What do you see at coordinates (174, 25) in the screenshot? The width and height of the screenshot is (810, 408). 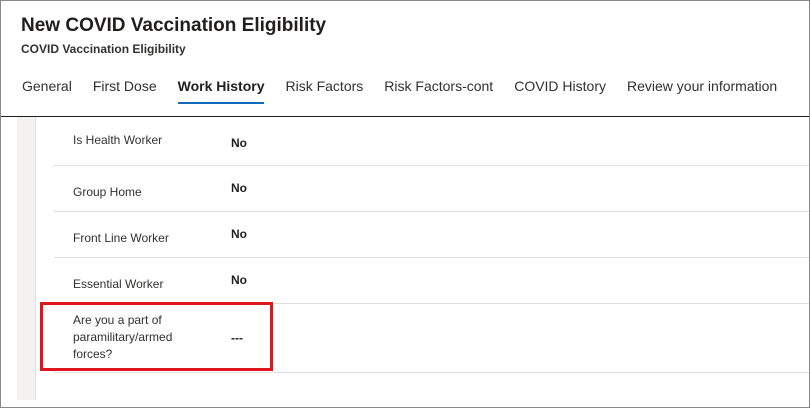 I see `form-title: New COVID Vaccination Eligibility` at bounding box center [174, 25].